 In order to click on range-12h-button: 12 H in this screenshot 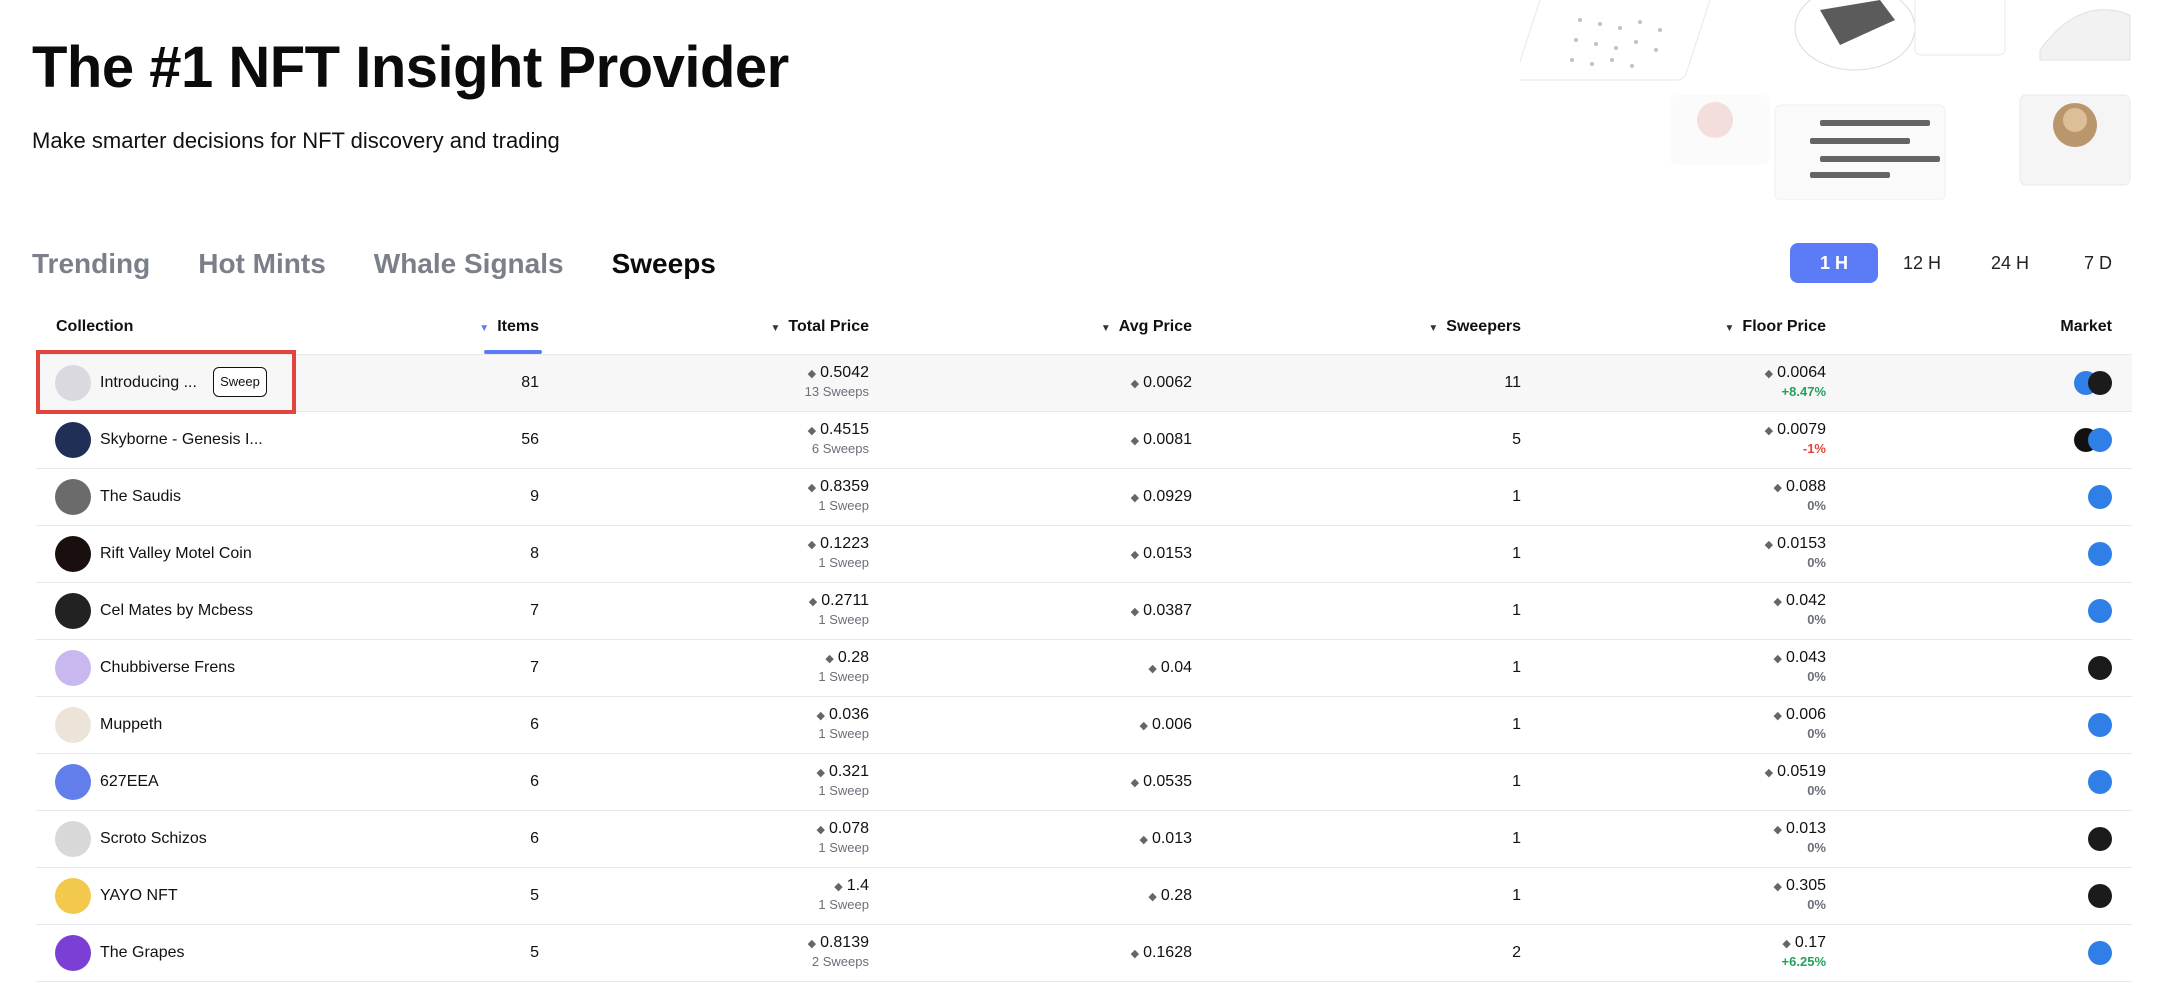, I will do `click(1922, 263)`.